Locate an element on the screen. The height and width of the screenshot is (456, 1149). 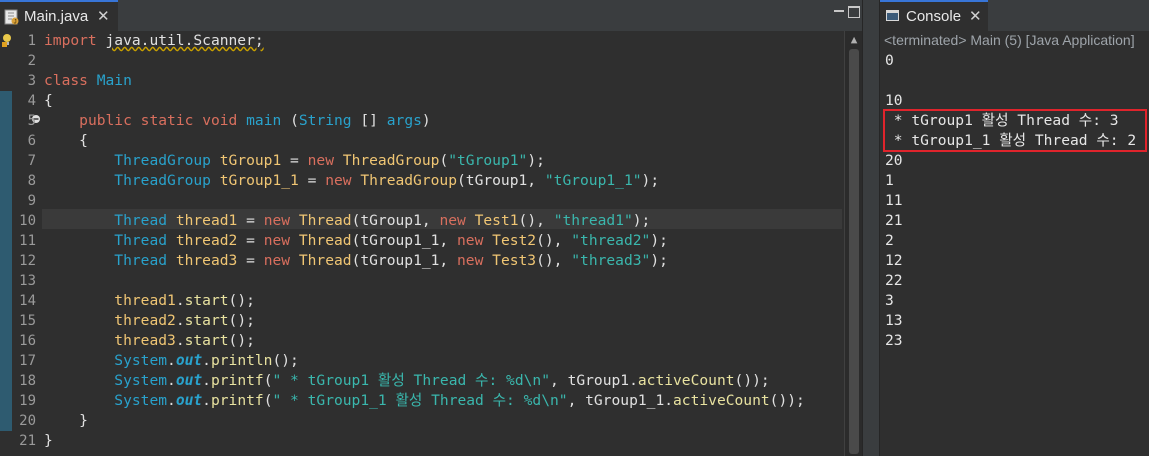
line-number: 13 is located at coordinates (27, 281).